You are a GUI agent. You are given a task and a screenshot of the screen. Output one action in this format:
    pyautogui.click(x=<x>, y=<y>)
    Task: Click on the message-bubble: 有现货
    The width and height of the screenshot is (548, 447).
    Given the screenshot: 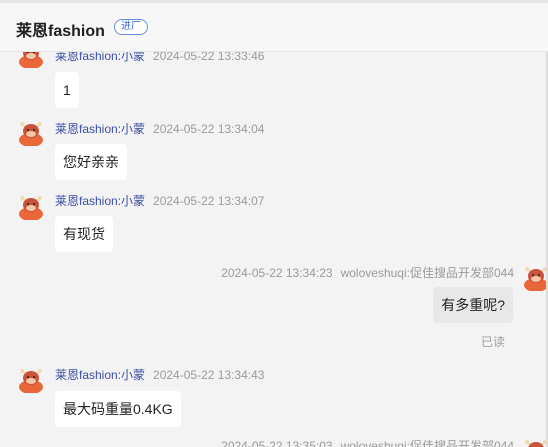 What is the action you would take?
    pyautogui.click(x=84, y=234)
    